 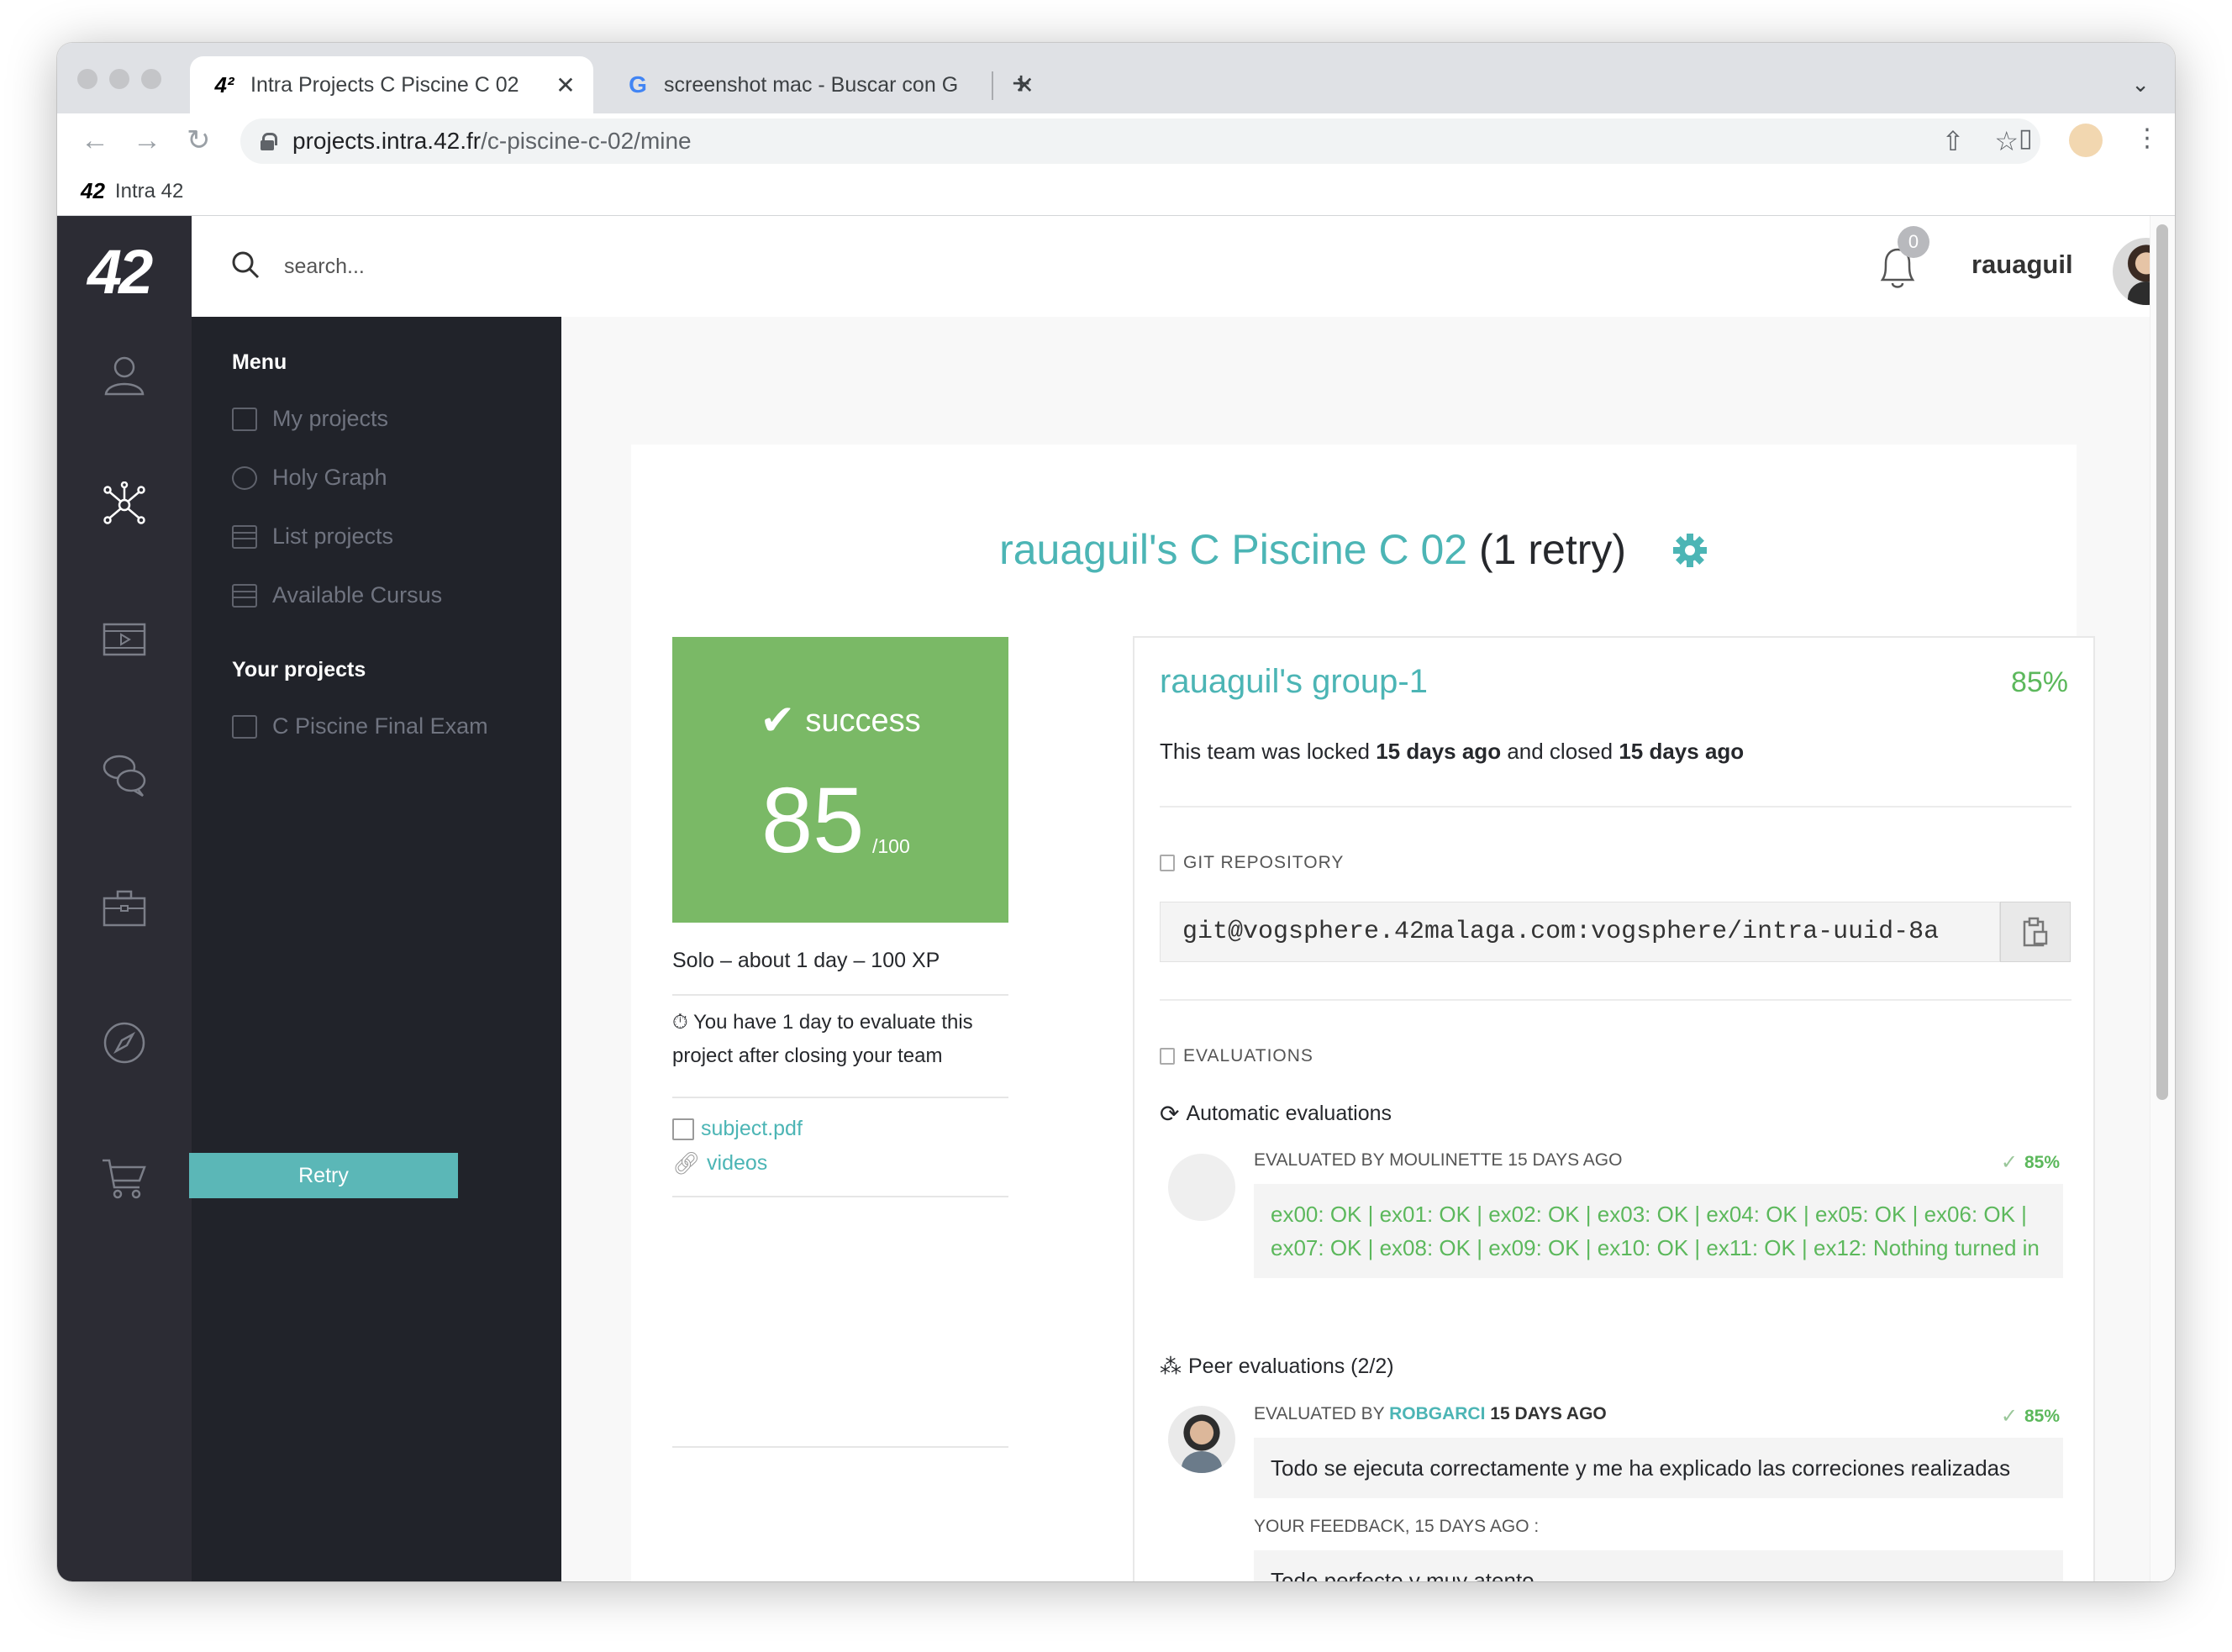 What do you see at coordinates (124, 505) in the screenshot?
I see `holy-graph-icon` at bounding box center [124, 505].